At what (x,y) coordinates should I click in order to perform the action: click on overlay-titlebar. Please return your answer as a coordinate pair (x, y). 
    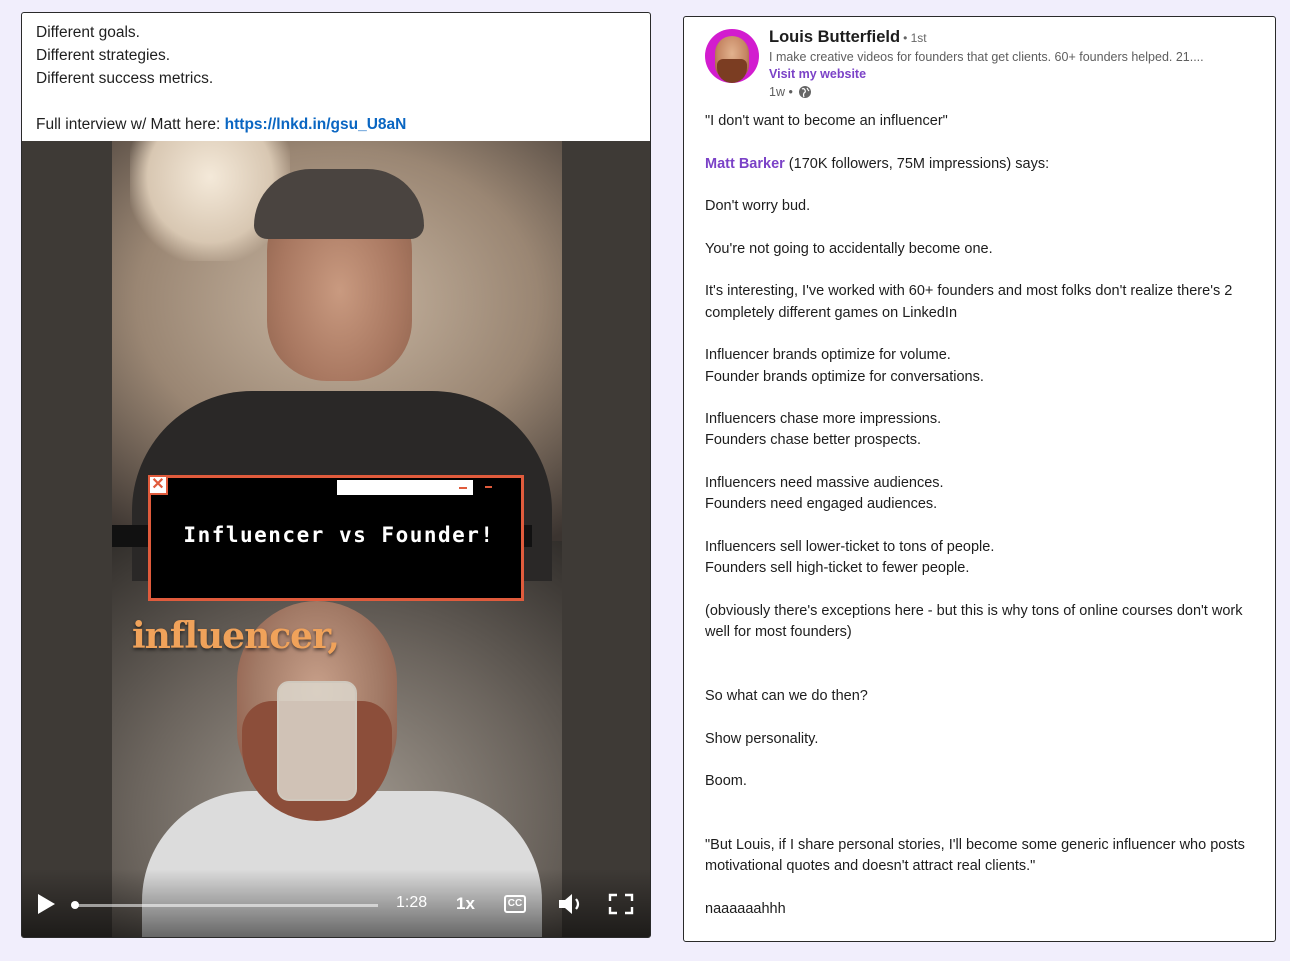
    Looking at the image, I should click on (405, 487).